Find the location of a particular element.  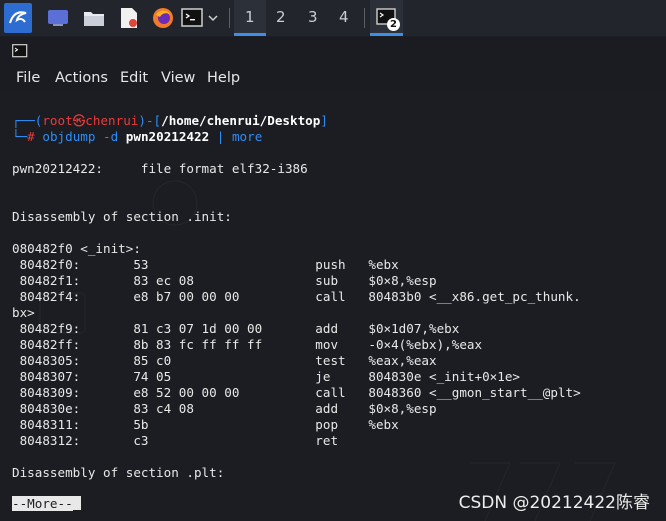

more-pager-line: --More-- is located at coordinates (46, 504).